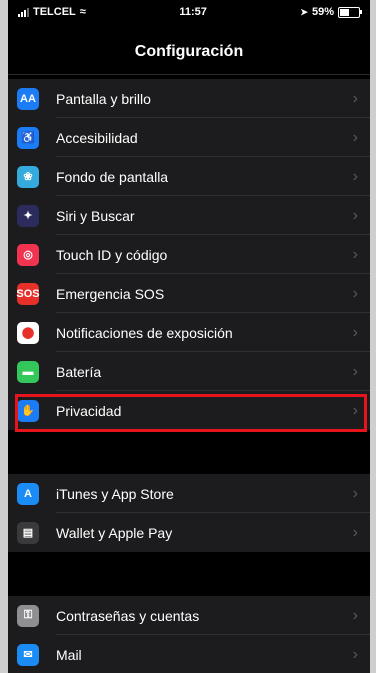 The image size is (376, 673). What do you see at coordinates (28, 254) in the screenshot?
I see `fingerprint-icon: ◎` at bounding box center [28, 254].